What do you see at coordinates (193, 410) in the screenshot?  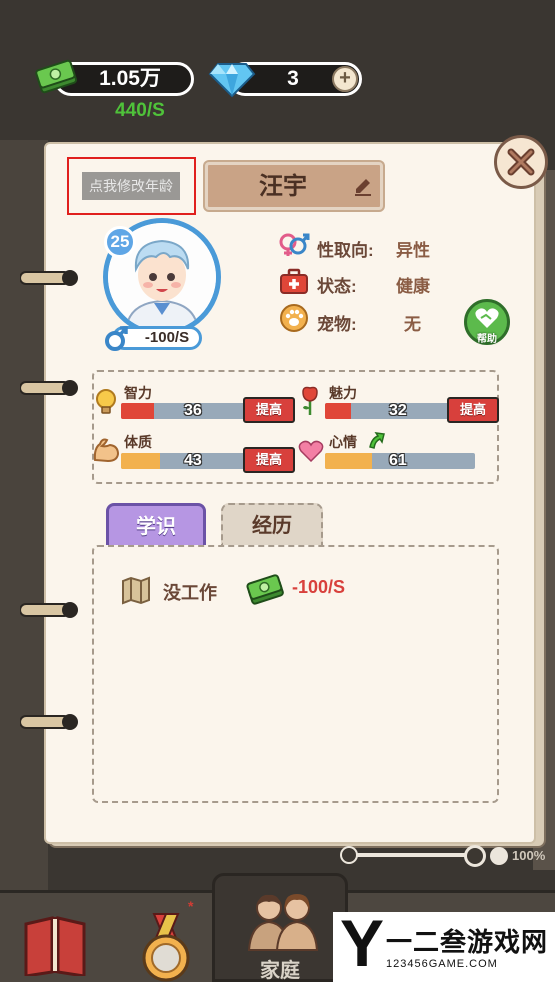 I see `stat-intelligence-value: 36` at bounding box center [193, 410].